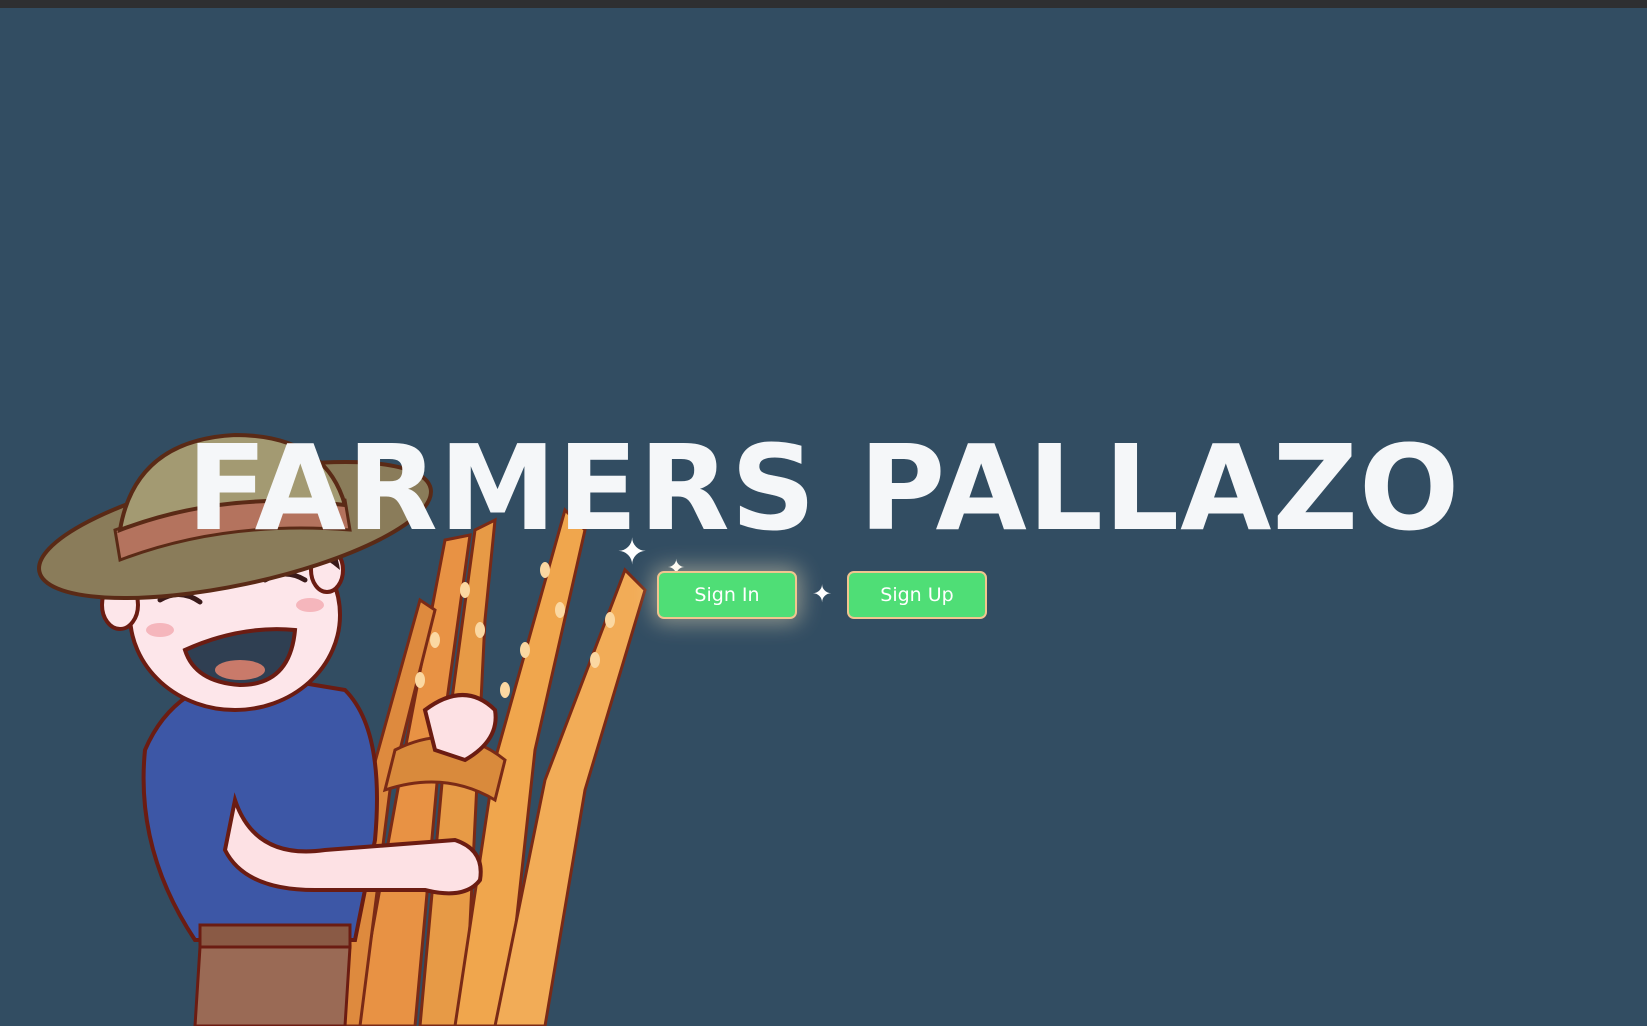  Describe the element at coordinates (727, 595) in the screenshot. I see `sign-in-button: Sign In` at that location.